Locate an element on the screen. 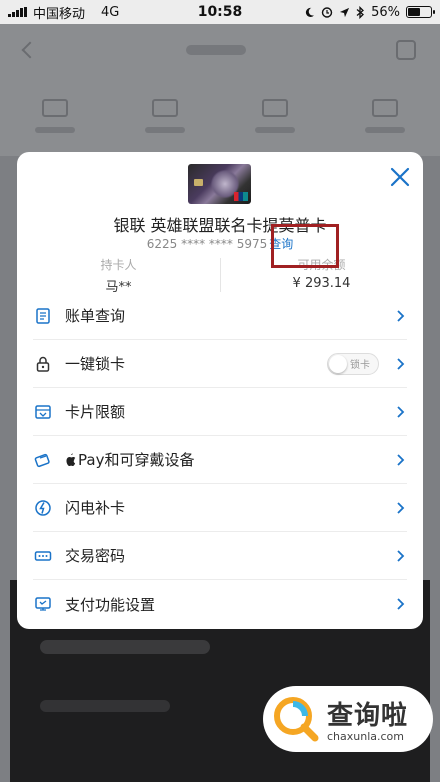  menu-item-apple-pay: Pay和可穿戴设备 is located at coordinates (220, 460).